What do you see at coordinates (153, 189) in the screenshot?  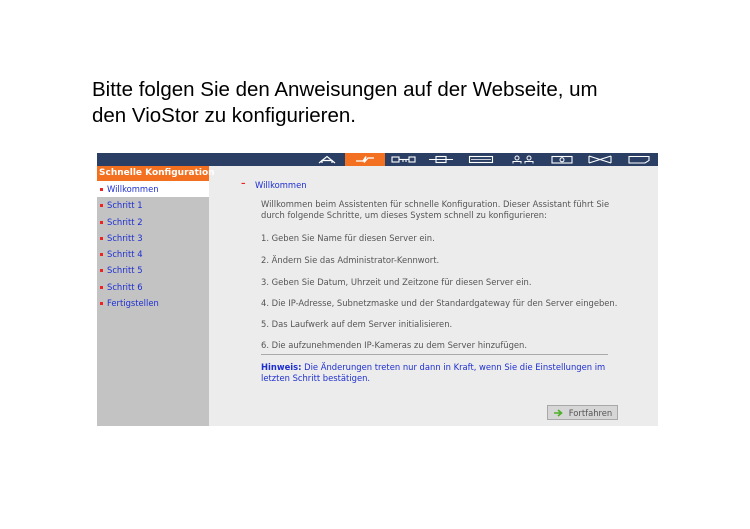 I see `sidebar-item-willkommen: Willkommen` at bounding box center [153, 189].